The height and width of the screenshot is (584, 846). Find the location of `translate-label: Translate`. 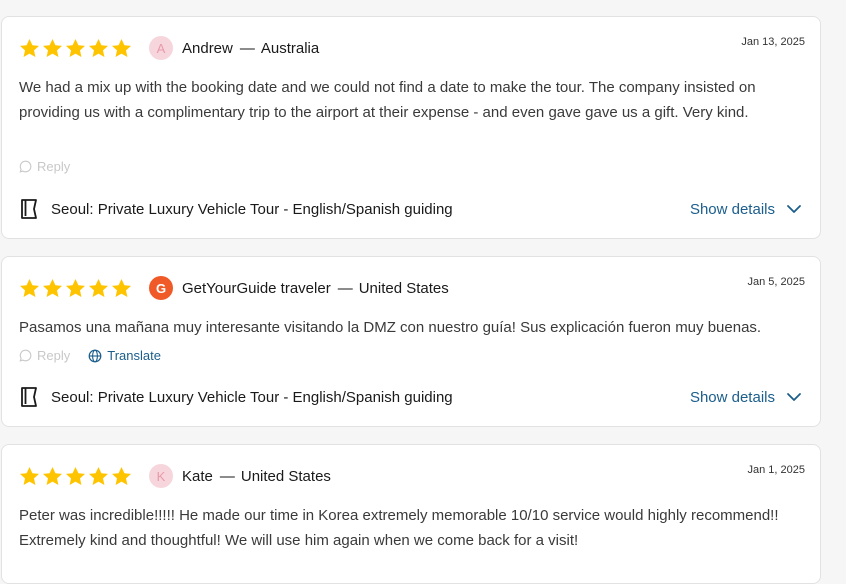

translate-label: Translate is located at coordinates (134, 355).